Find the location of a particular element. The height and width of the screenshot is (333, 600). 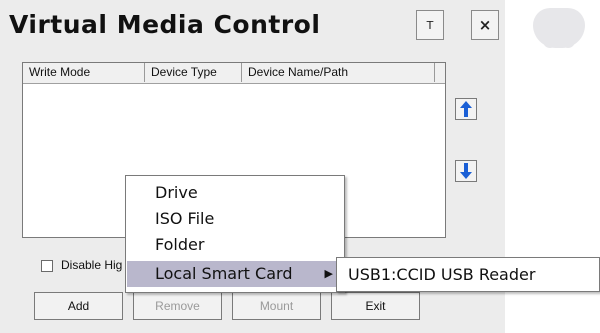

close-button: × is located at coordinates (485, 25).